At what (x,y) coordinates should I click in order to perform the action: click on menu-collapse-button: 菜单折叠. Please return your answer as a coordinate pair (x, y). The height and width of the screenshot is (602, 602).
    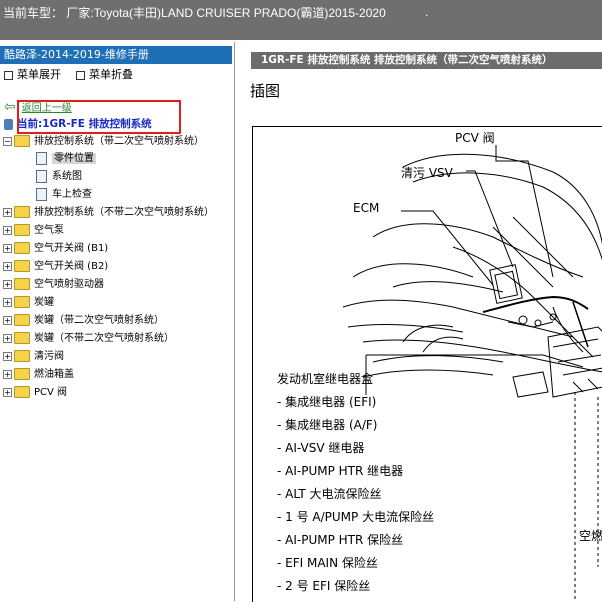
    Looking at the image, I should click on (104, 74).